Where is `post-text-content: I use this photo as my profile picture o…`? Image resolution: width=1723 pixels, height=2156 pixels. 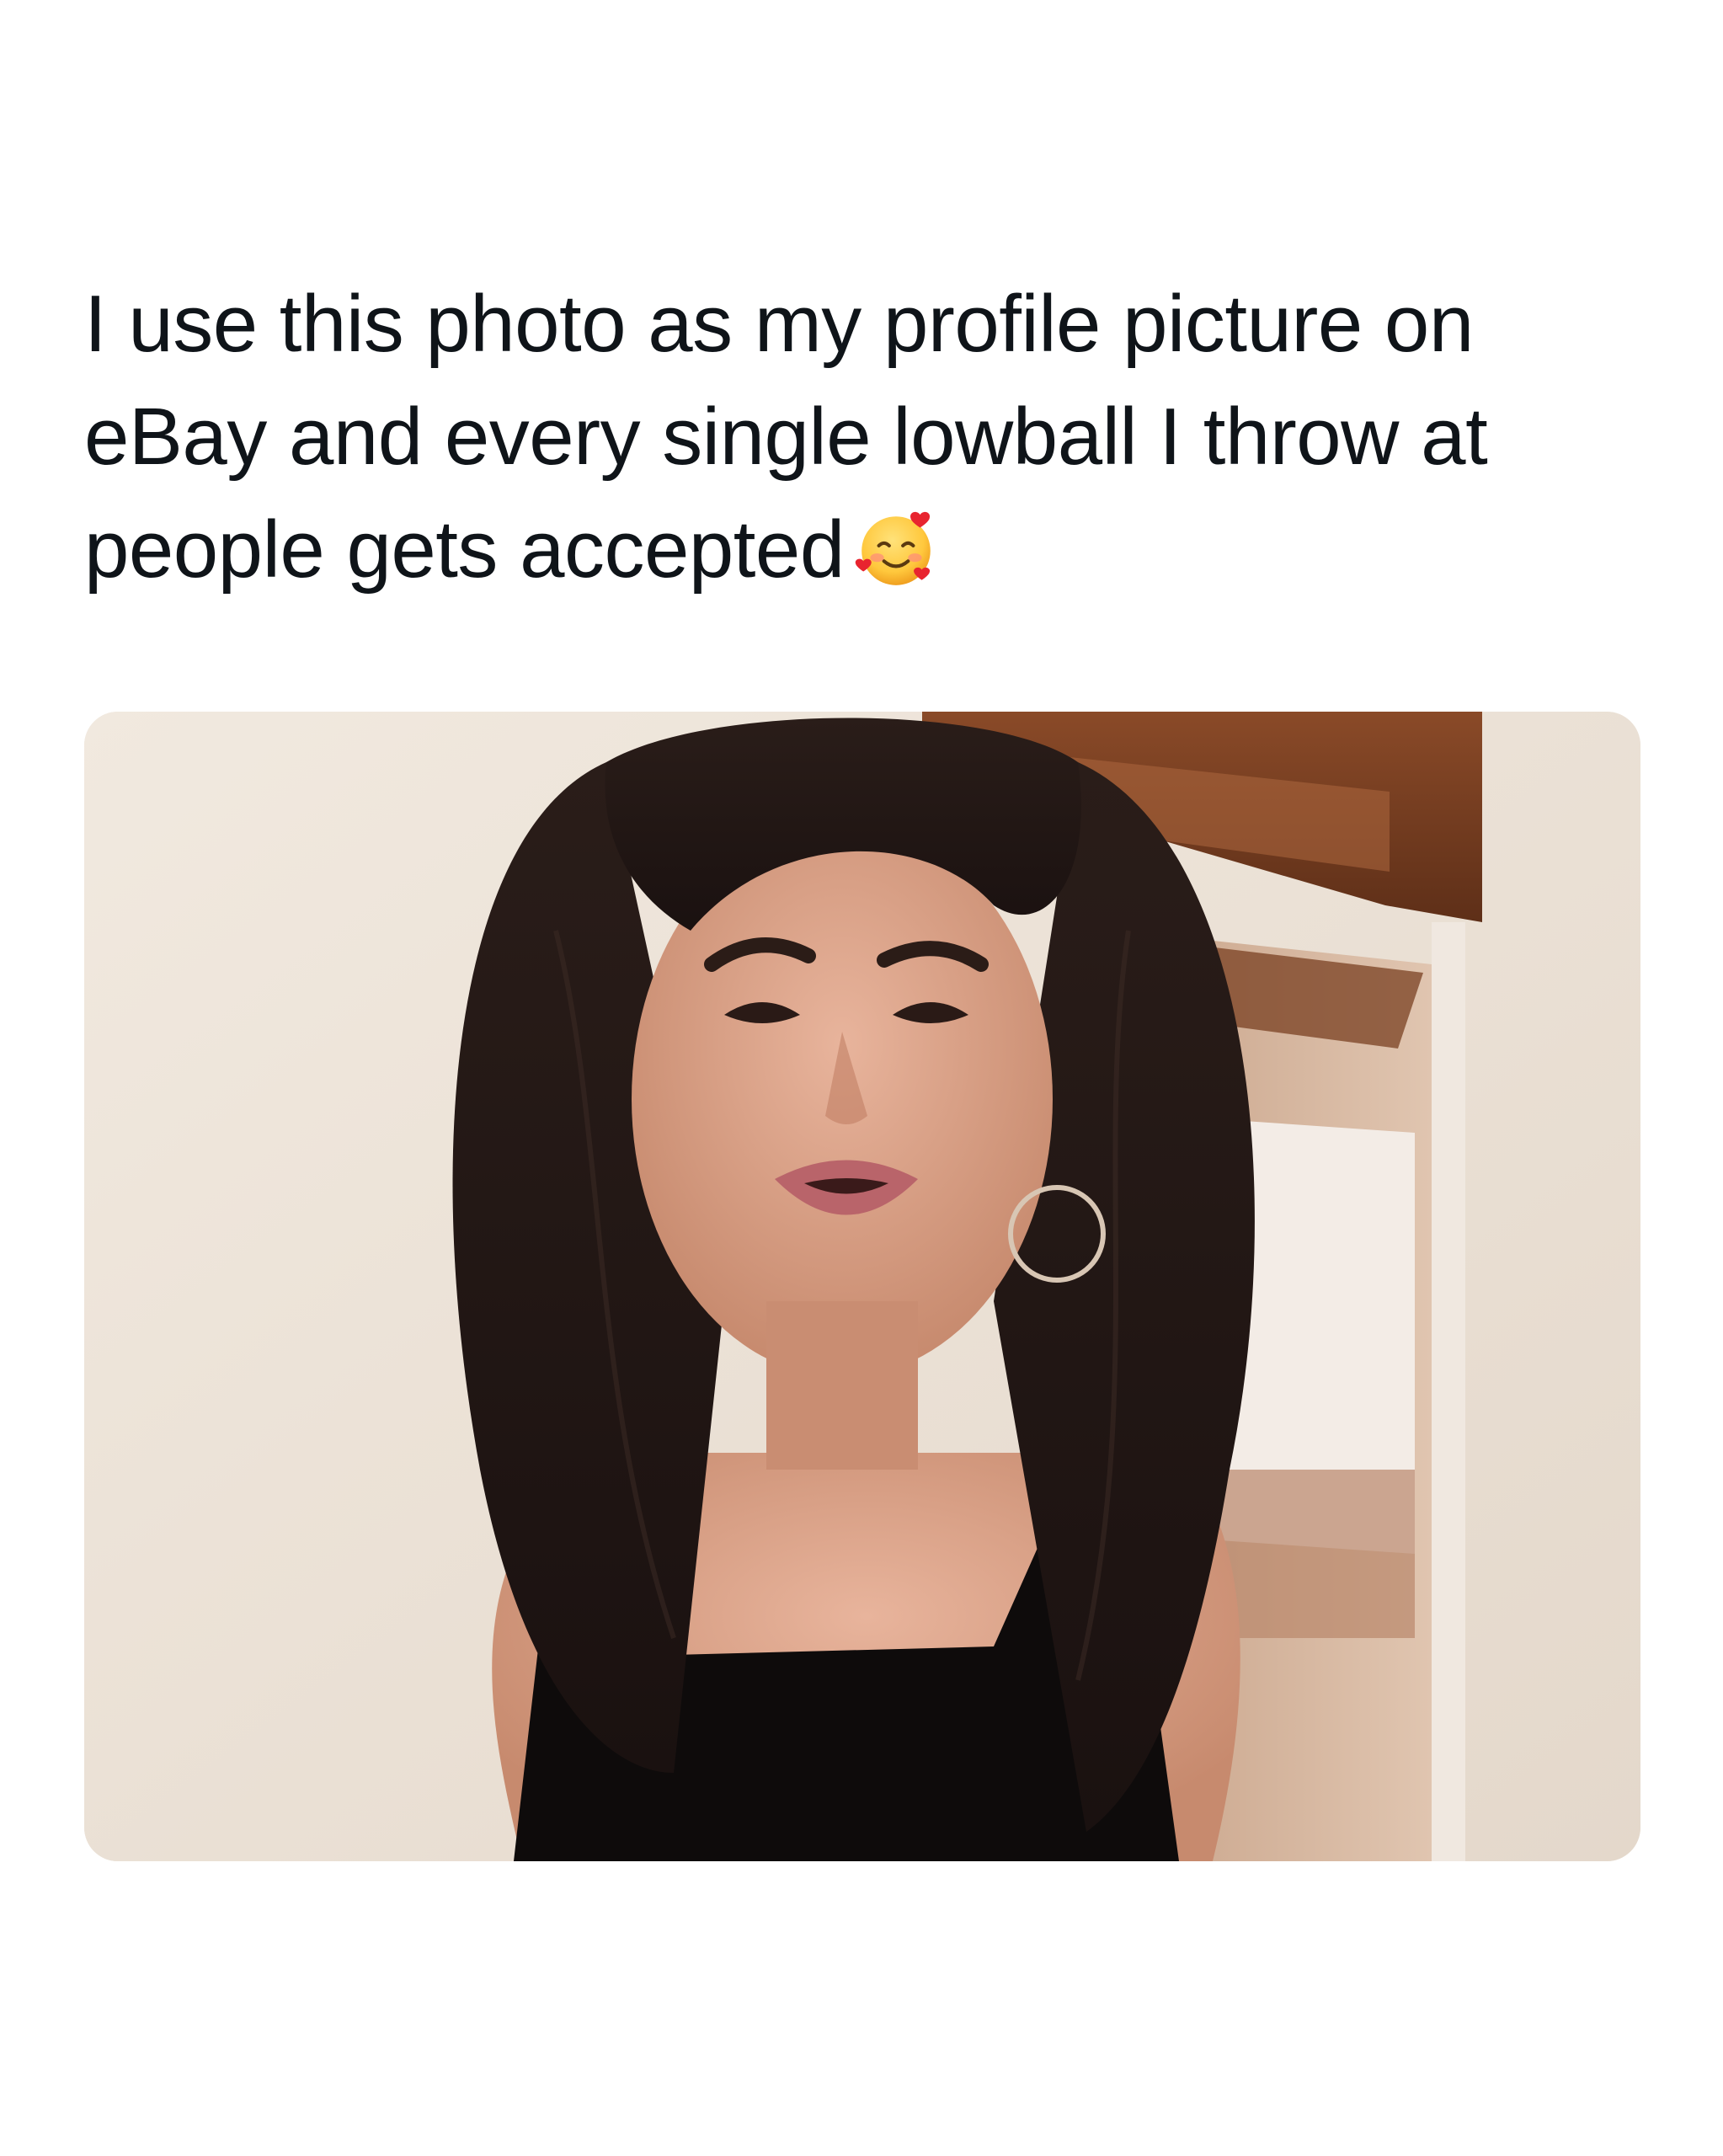 post-text-content: I use this photo as my profile picture o… is located at coordinates (786, 437).